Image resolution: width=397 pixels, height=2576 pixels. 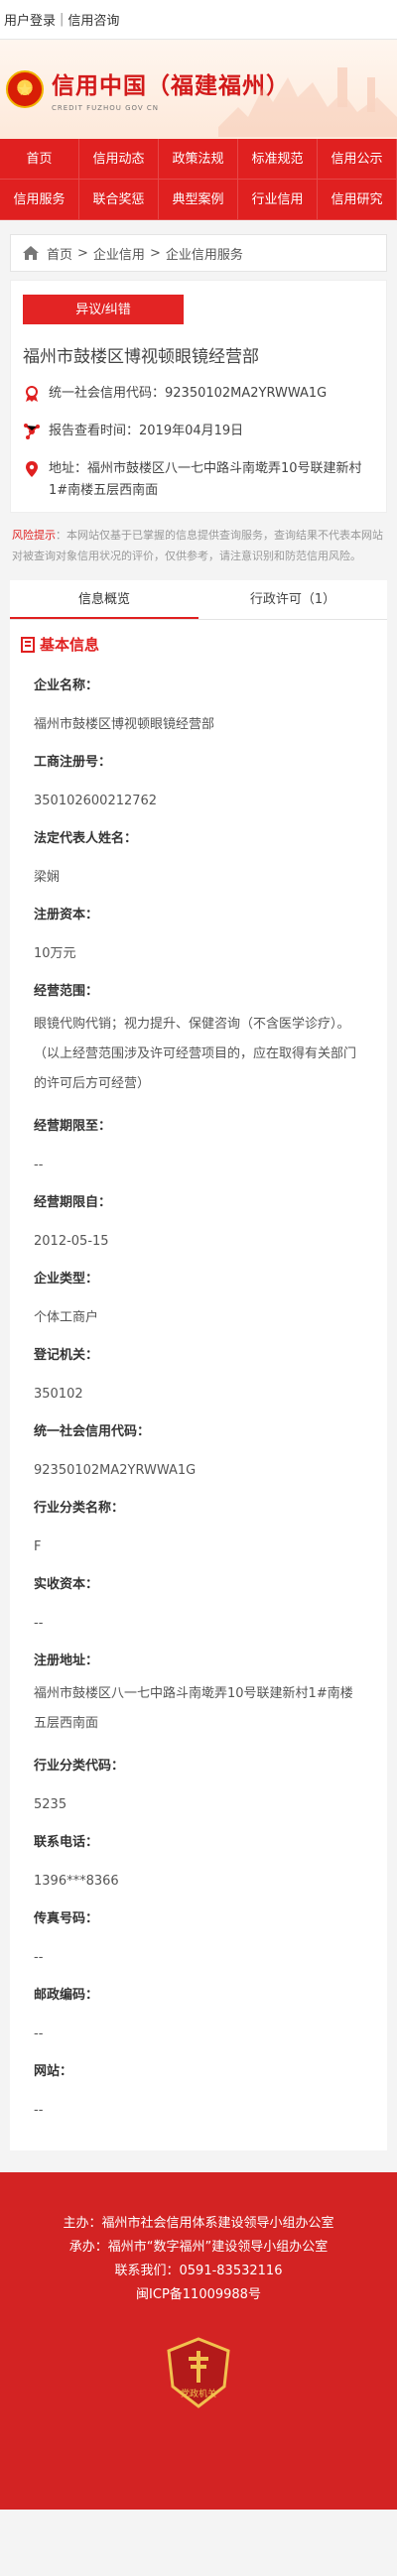 I want to click on field-postal-code: 邮政编码： --, so click(x=198, y=2006).